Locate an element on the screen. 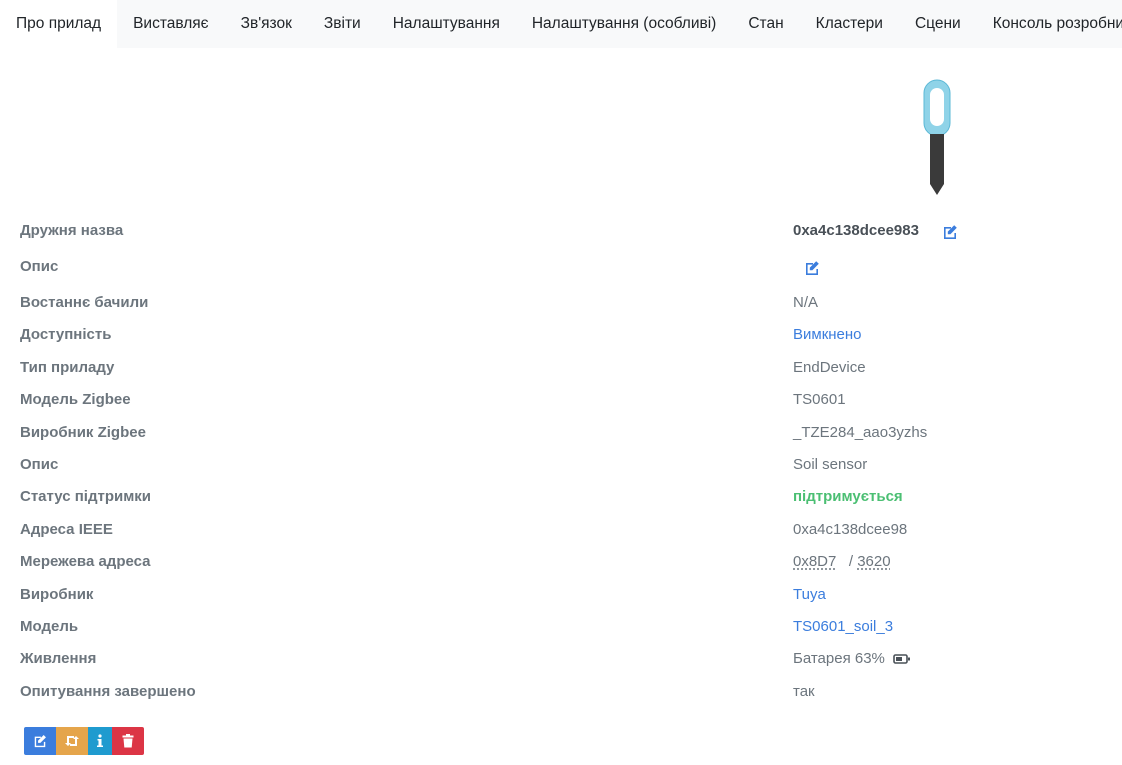 This screenshot has height=765, width=1122. row-manufacturer: Виробник Tuya is located at coordinates (565, 595).